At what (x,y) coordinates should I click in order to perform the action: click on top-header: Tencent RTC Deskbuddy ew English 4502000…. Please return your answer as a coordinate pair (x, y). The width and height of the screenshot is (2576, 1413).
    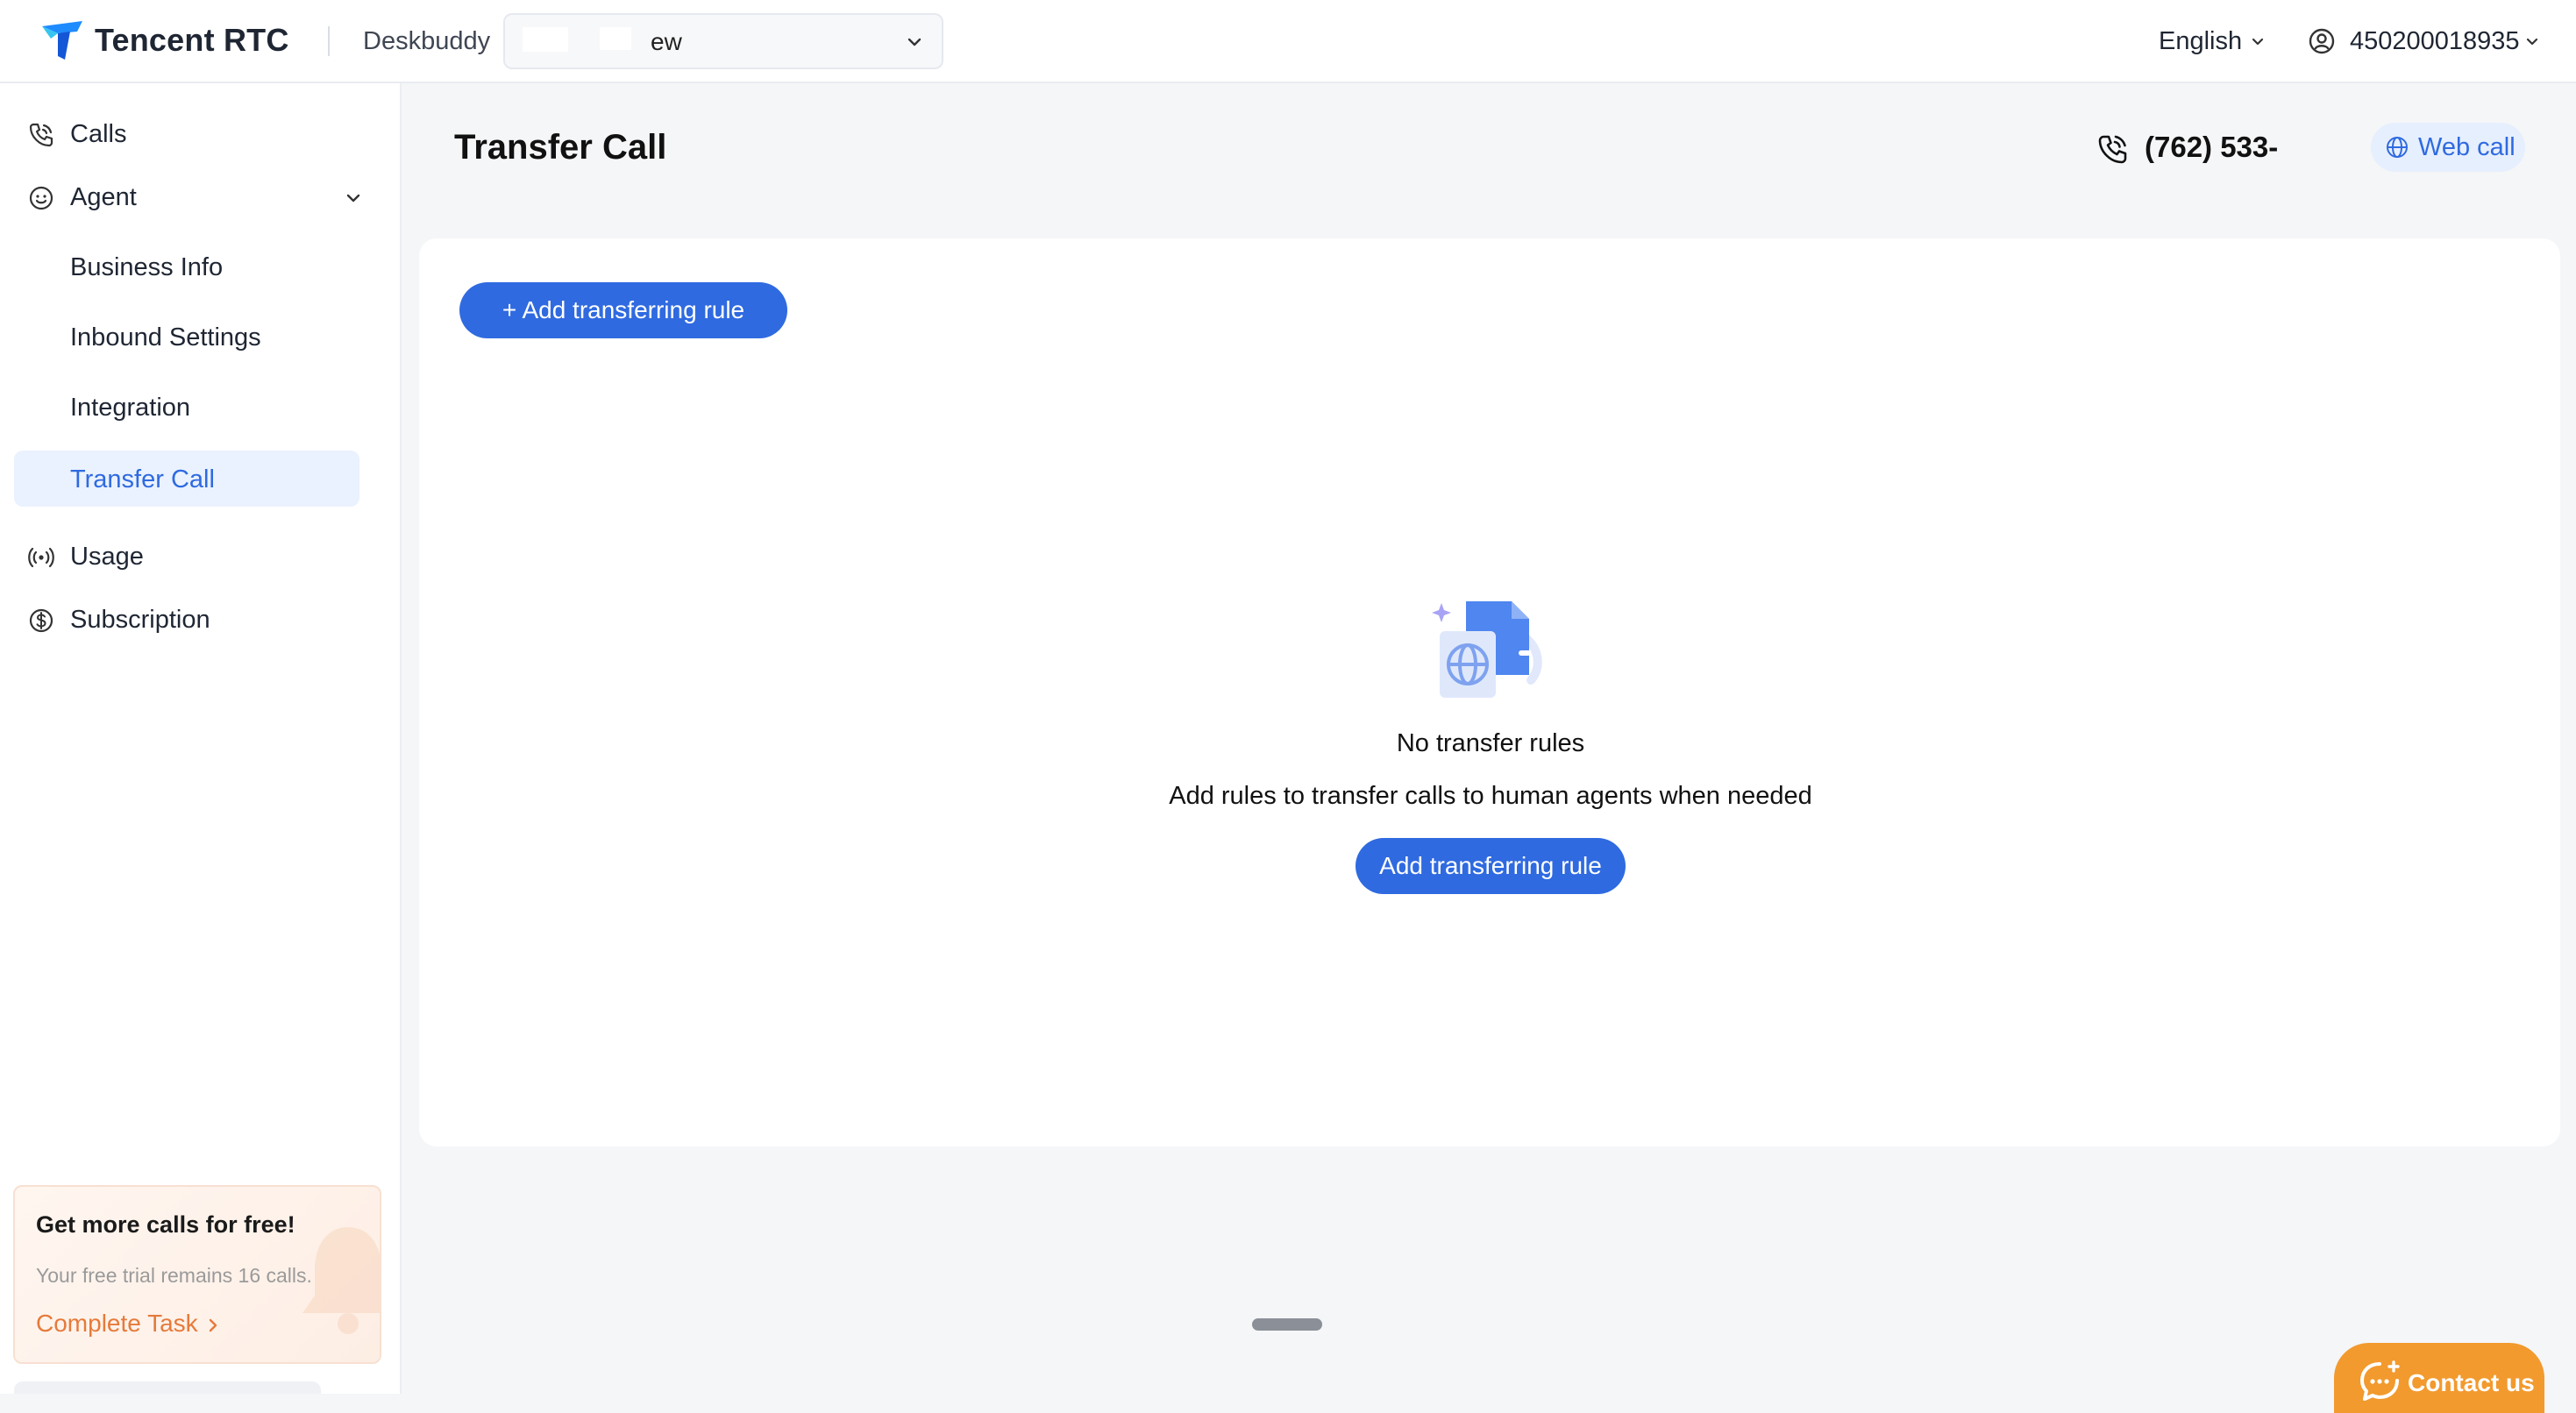
    Looking at the image, I should click on (1288, 41).